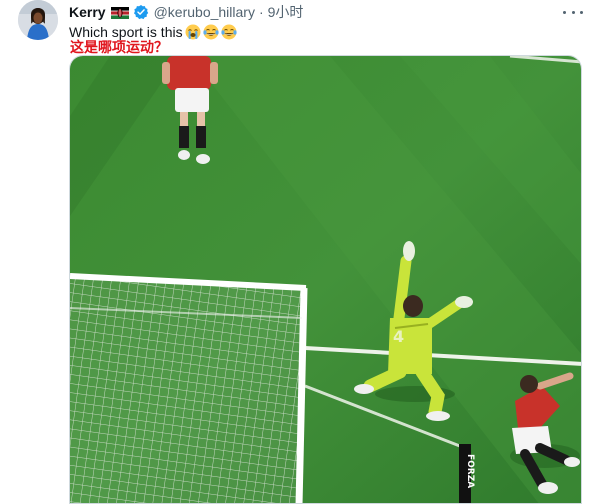 This screenshot has height=504, width=597. Describe the element at coordinates (470, 471) in the screenshot. I see `board-text: FORZA` at that location.